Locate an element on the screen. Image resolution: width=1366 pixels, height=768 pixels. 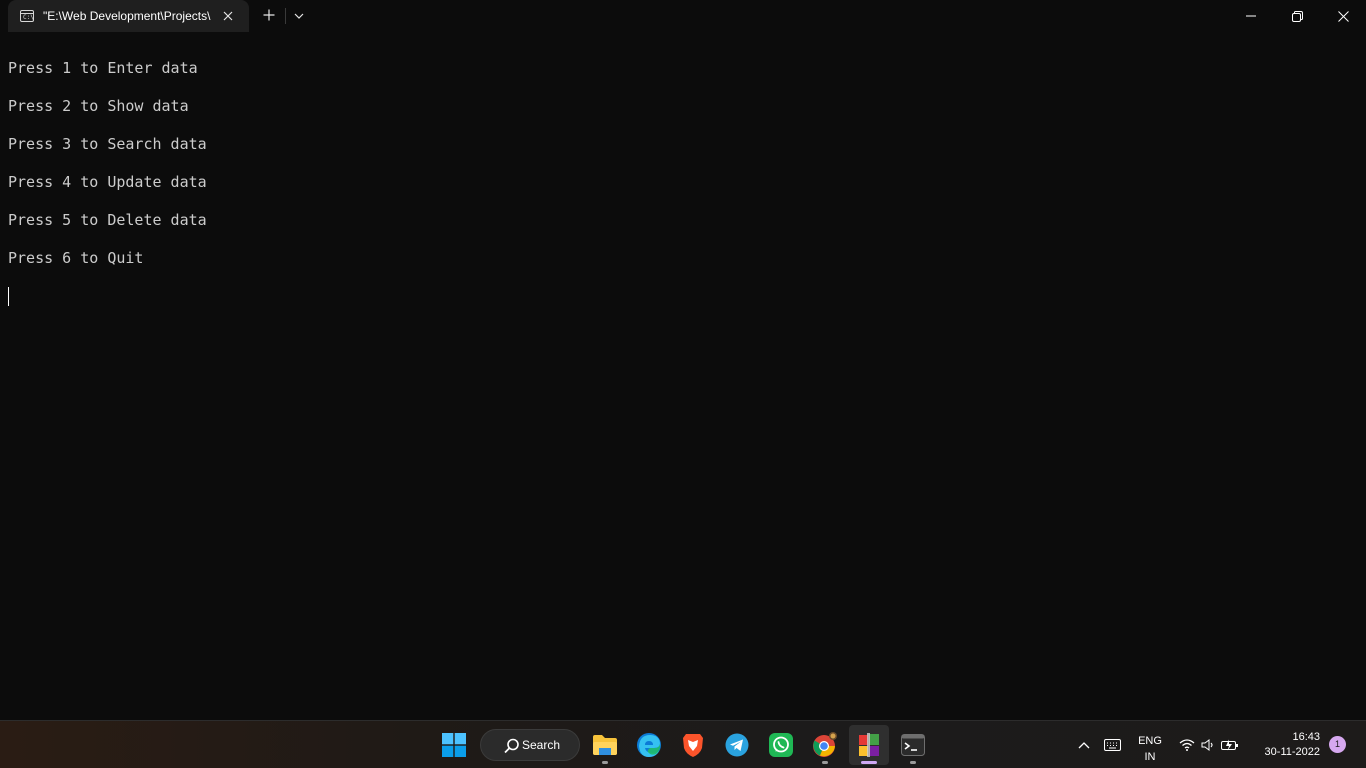
clock-time: 16:43 is located at coordinates (1306, 737).